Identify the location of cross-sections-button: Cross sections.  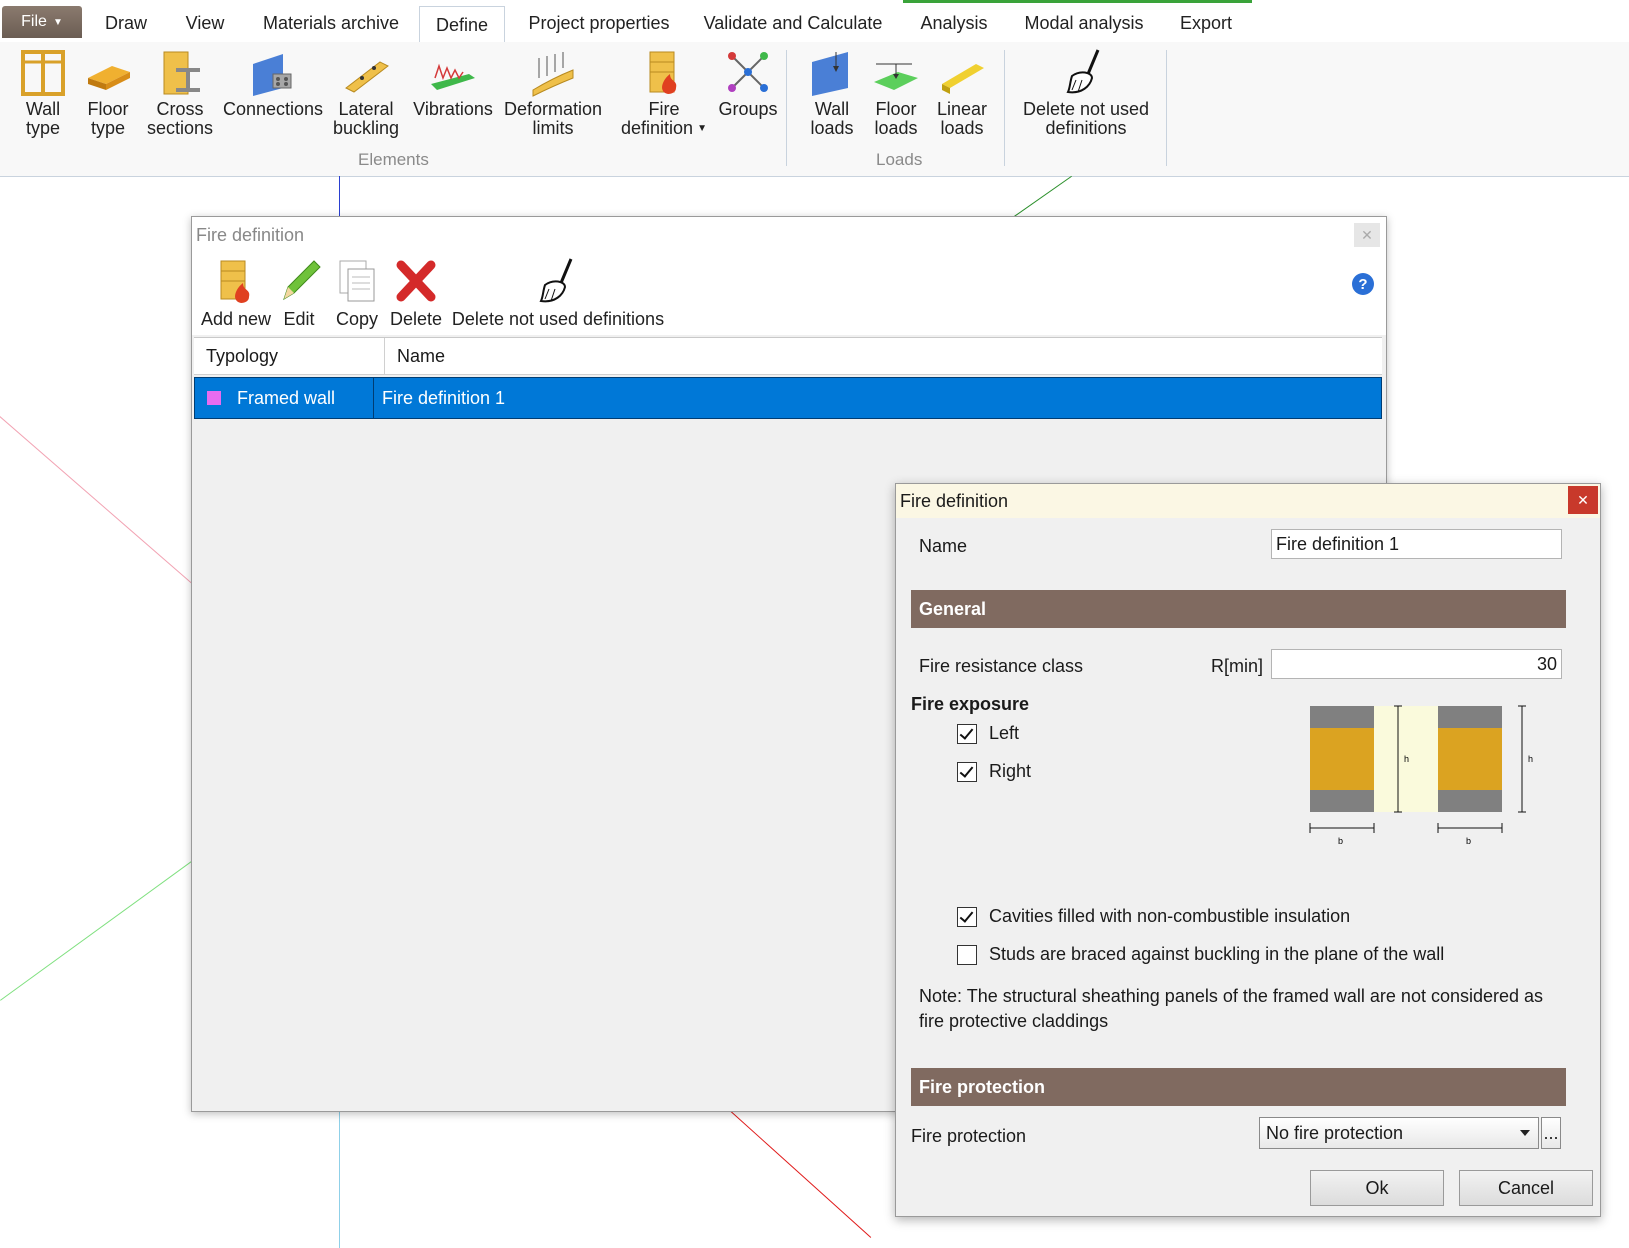
(180, 93).